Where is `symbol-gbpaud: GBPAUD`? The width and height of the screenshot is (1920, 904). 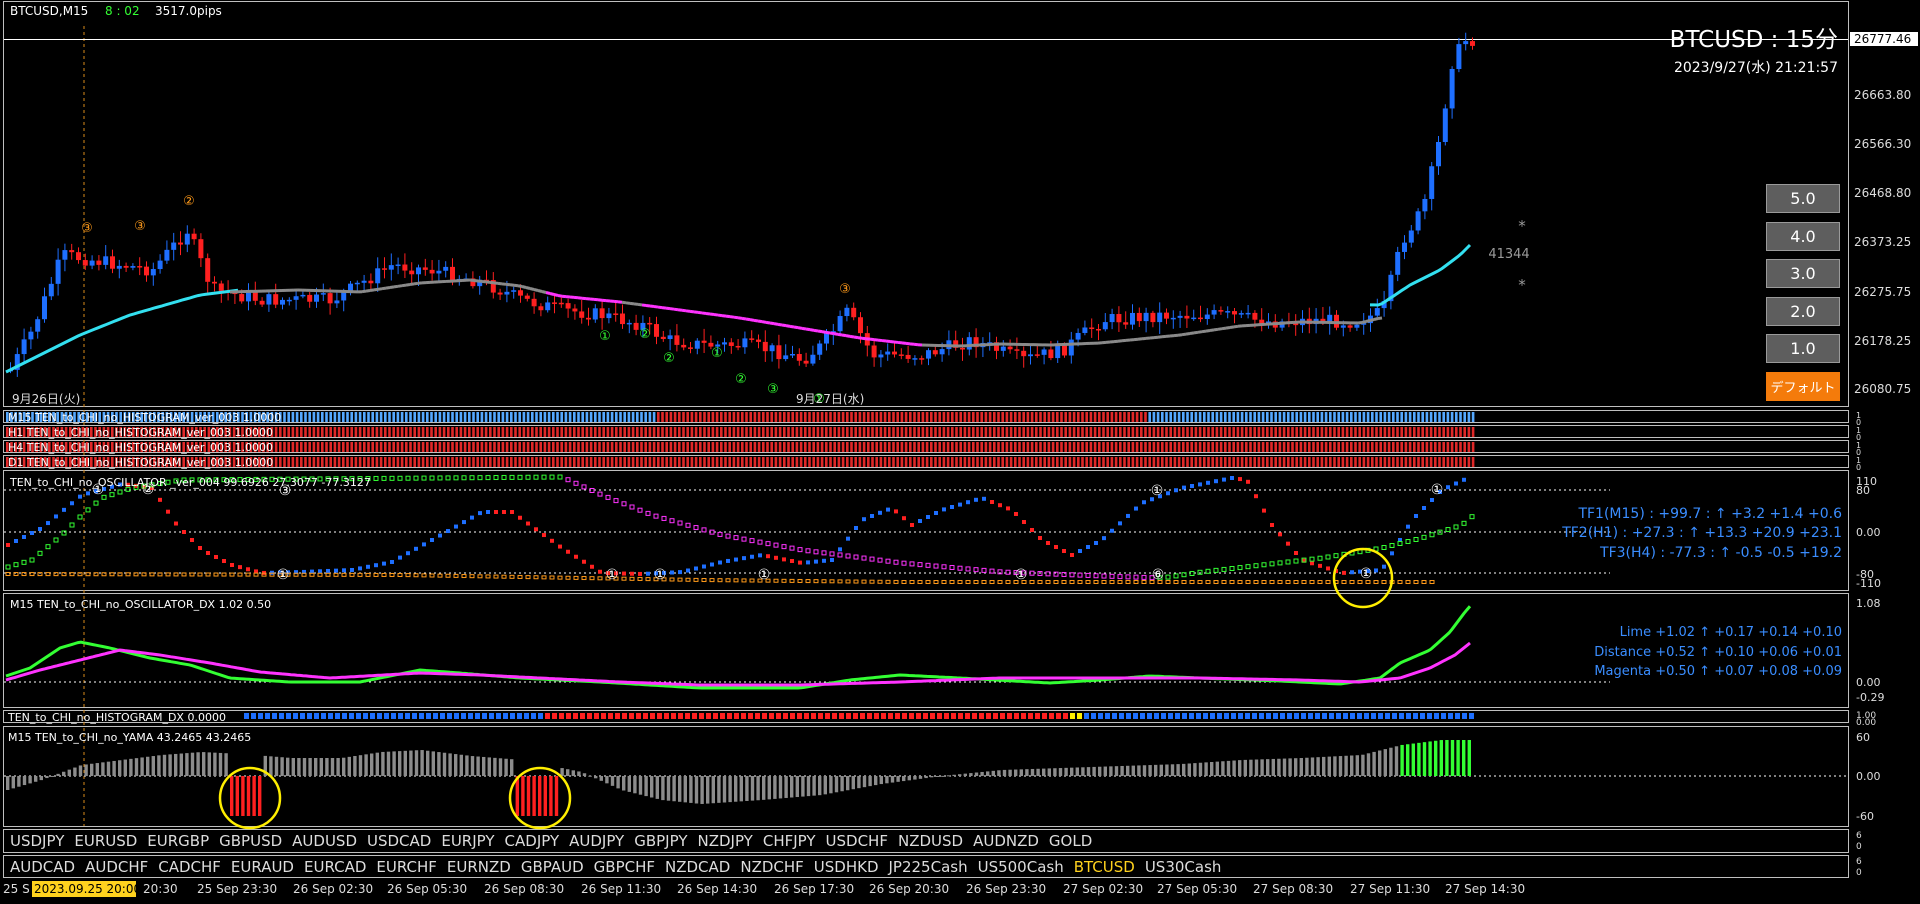
symbol-gbpaud: GBPAUD is located at coordinates (552, 867).